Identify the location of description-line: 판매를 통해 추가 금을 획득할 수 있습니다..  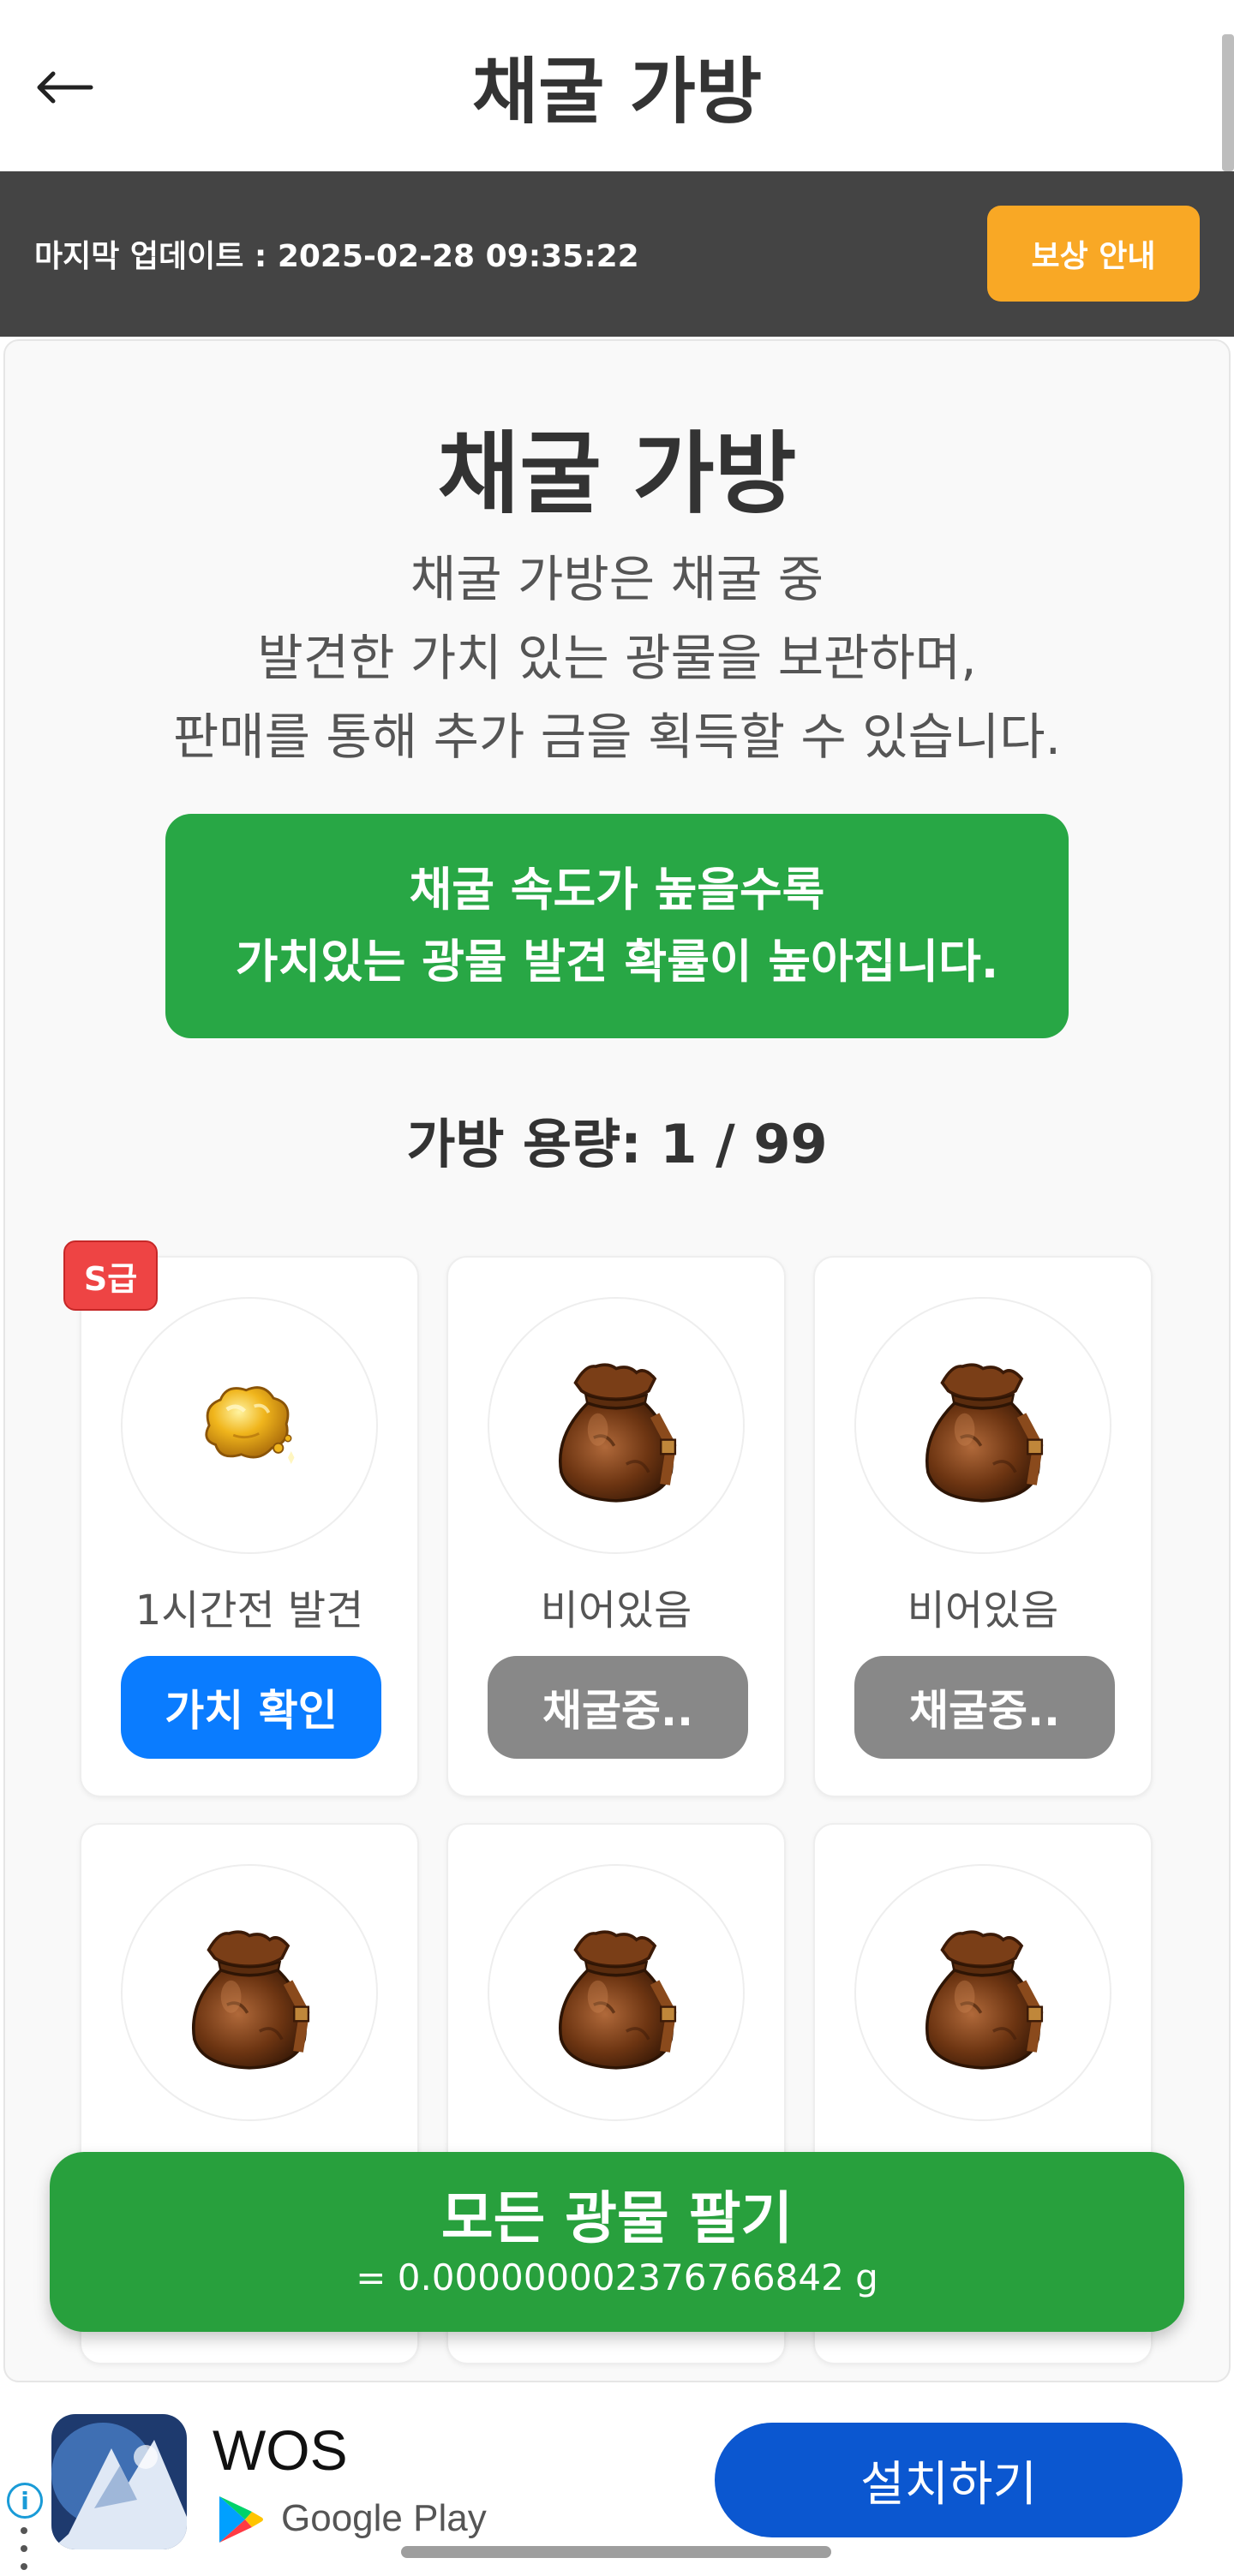
(617, 737).